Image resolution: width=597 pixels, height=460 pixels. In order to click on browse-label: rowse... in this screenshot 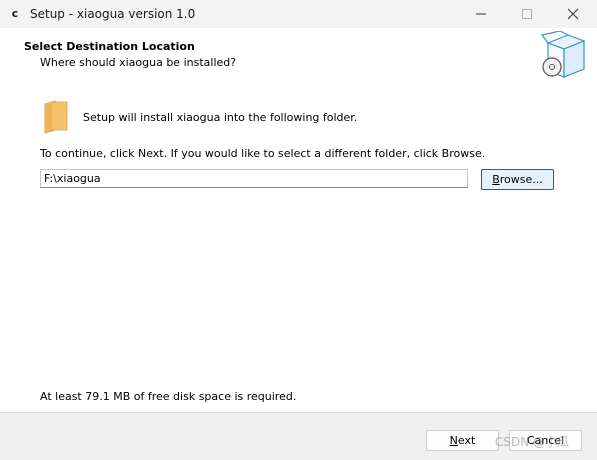, I will do `click(521, 179)`.